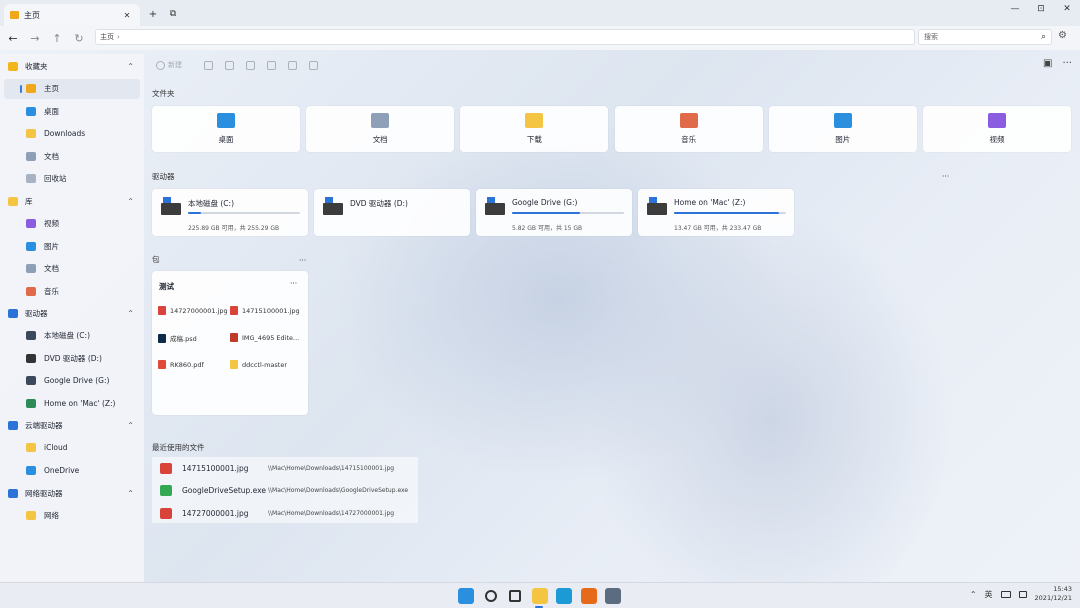 Image resolution: width=1080 pixels, height=608 pixels. What do you see at coordinates (1041, 9) in the screenshot?
I see `maximize-button: ⊡` at bounding box center [1041, 9].